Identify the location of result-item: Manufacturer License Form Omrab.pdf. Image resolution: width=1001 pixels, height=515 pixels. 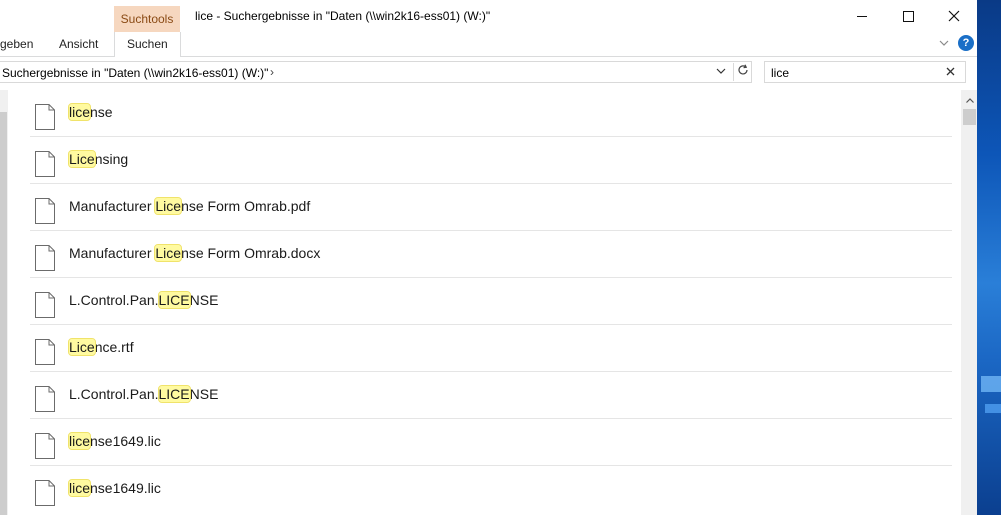
(491, 207).